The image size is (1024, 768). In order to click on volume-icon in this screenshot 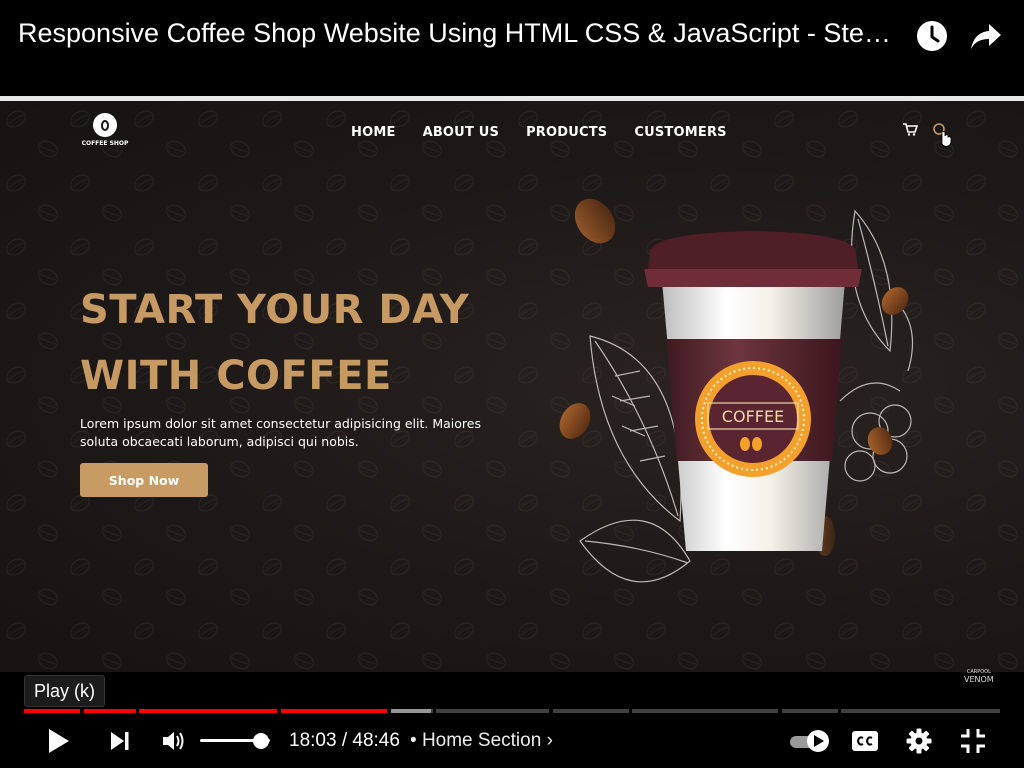, I will do `click(173, 741)`.